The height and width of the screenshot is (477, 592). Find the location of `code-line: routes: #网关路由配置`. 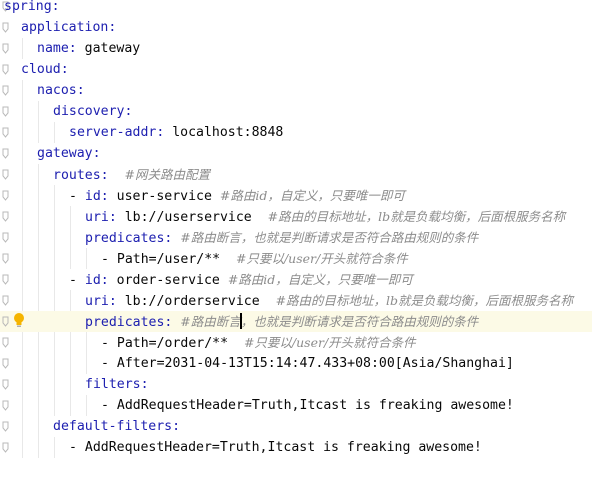

code-line: routes: #网关路由配置 is located at coordinates (296, 174).